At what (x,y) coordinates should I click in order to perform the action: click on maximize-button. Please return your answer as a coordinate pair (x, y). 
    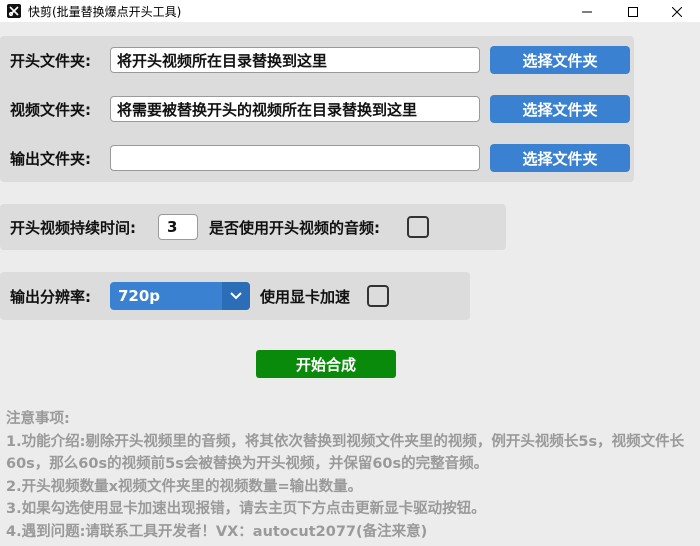
    Looking at the image, I should click on (633, 11).